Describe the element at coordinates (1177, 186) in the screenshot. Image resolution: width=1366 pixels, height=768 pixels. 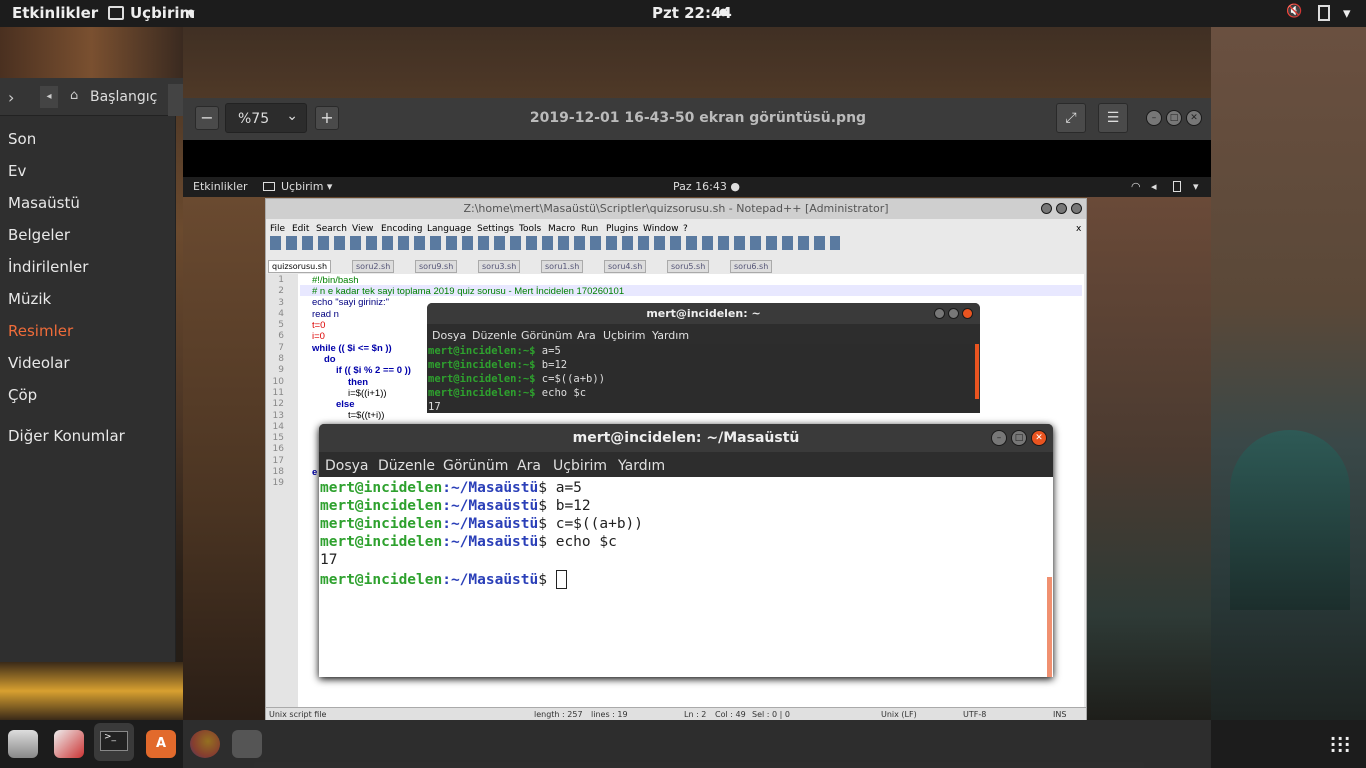
I see `screenshot-battery-icon` at that location.